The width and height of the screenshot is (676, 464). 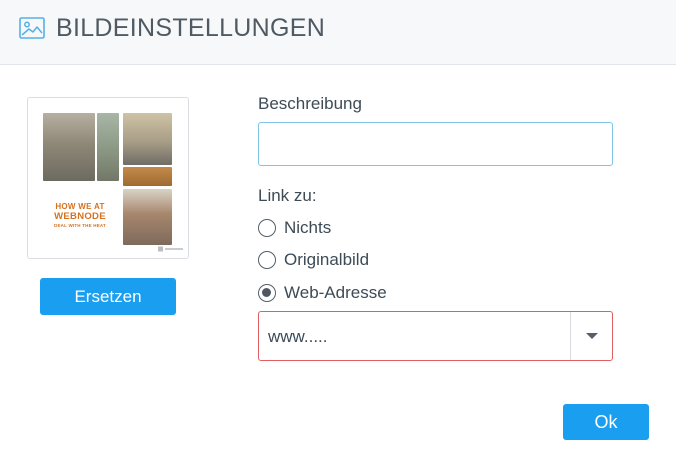 What do you see at coordinates (327, 259) in the screenshot?
I see `radio-label: Originalbild` at bounding box center [327, 259].